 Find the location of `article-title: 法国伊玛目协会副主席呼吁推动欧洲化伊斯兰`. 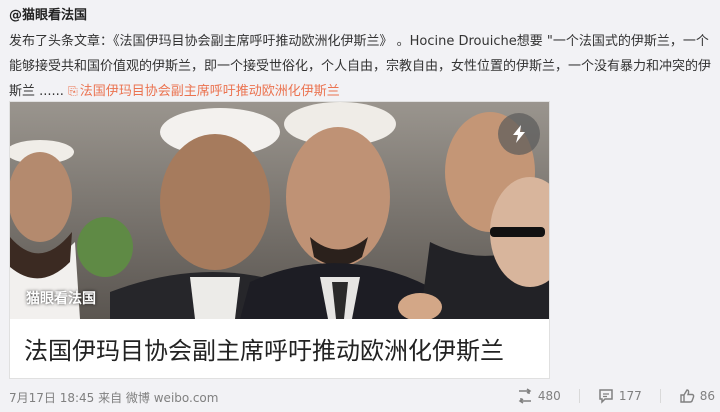

article-title: 法国伊玛目协会副主席呼吁推动欧洲化伊斯兰 is located at coordinates (264, 348).